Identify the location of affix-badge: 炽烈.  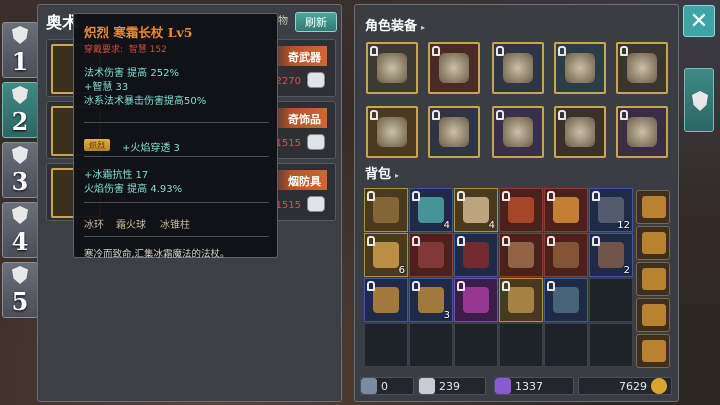
(97, 145).